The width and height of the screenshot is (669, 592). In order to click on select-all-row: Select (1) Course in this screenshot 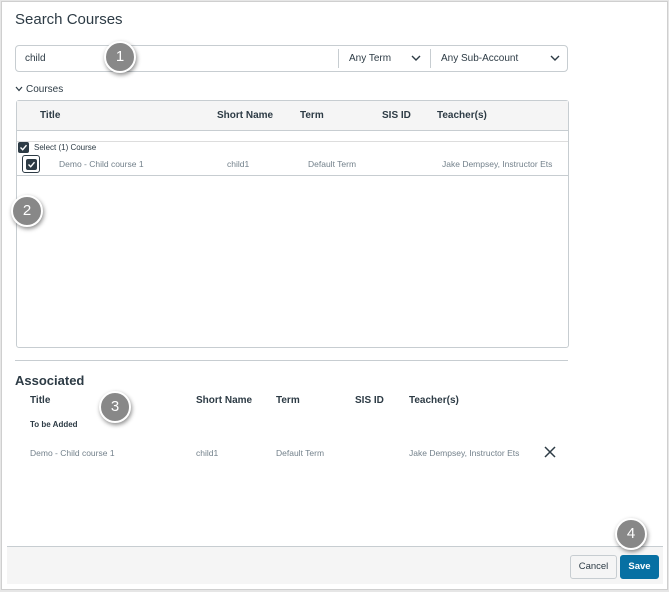, I will do `click(292, 147)`.